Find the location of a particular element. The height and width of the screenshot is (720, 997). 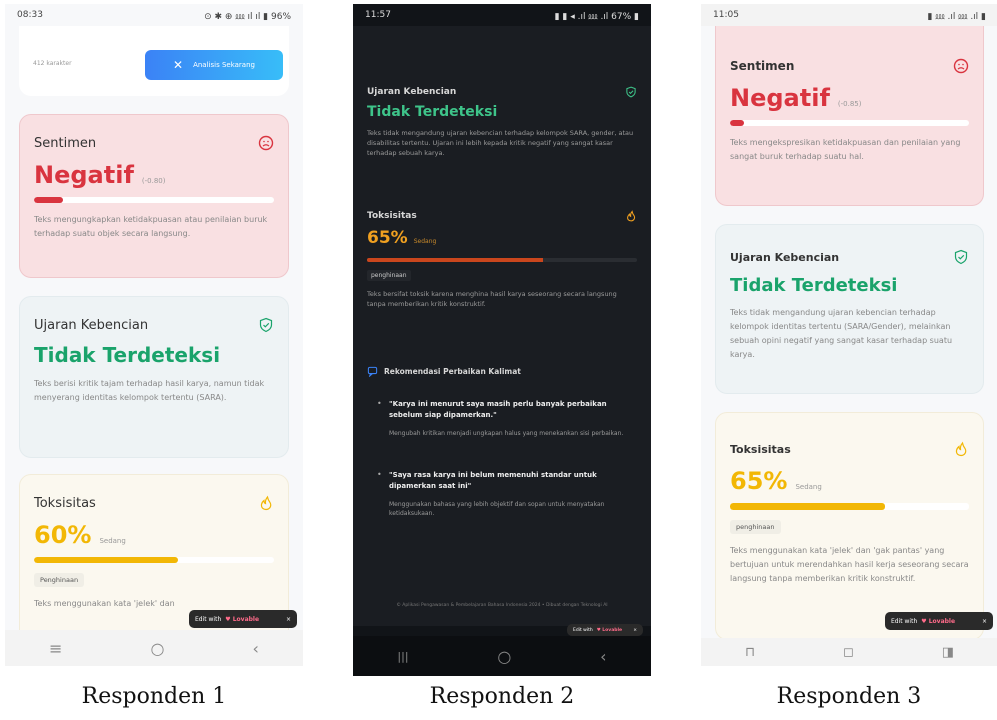

sentiment-bar-fill is located at coordinates (737, 123).